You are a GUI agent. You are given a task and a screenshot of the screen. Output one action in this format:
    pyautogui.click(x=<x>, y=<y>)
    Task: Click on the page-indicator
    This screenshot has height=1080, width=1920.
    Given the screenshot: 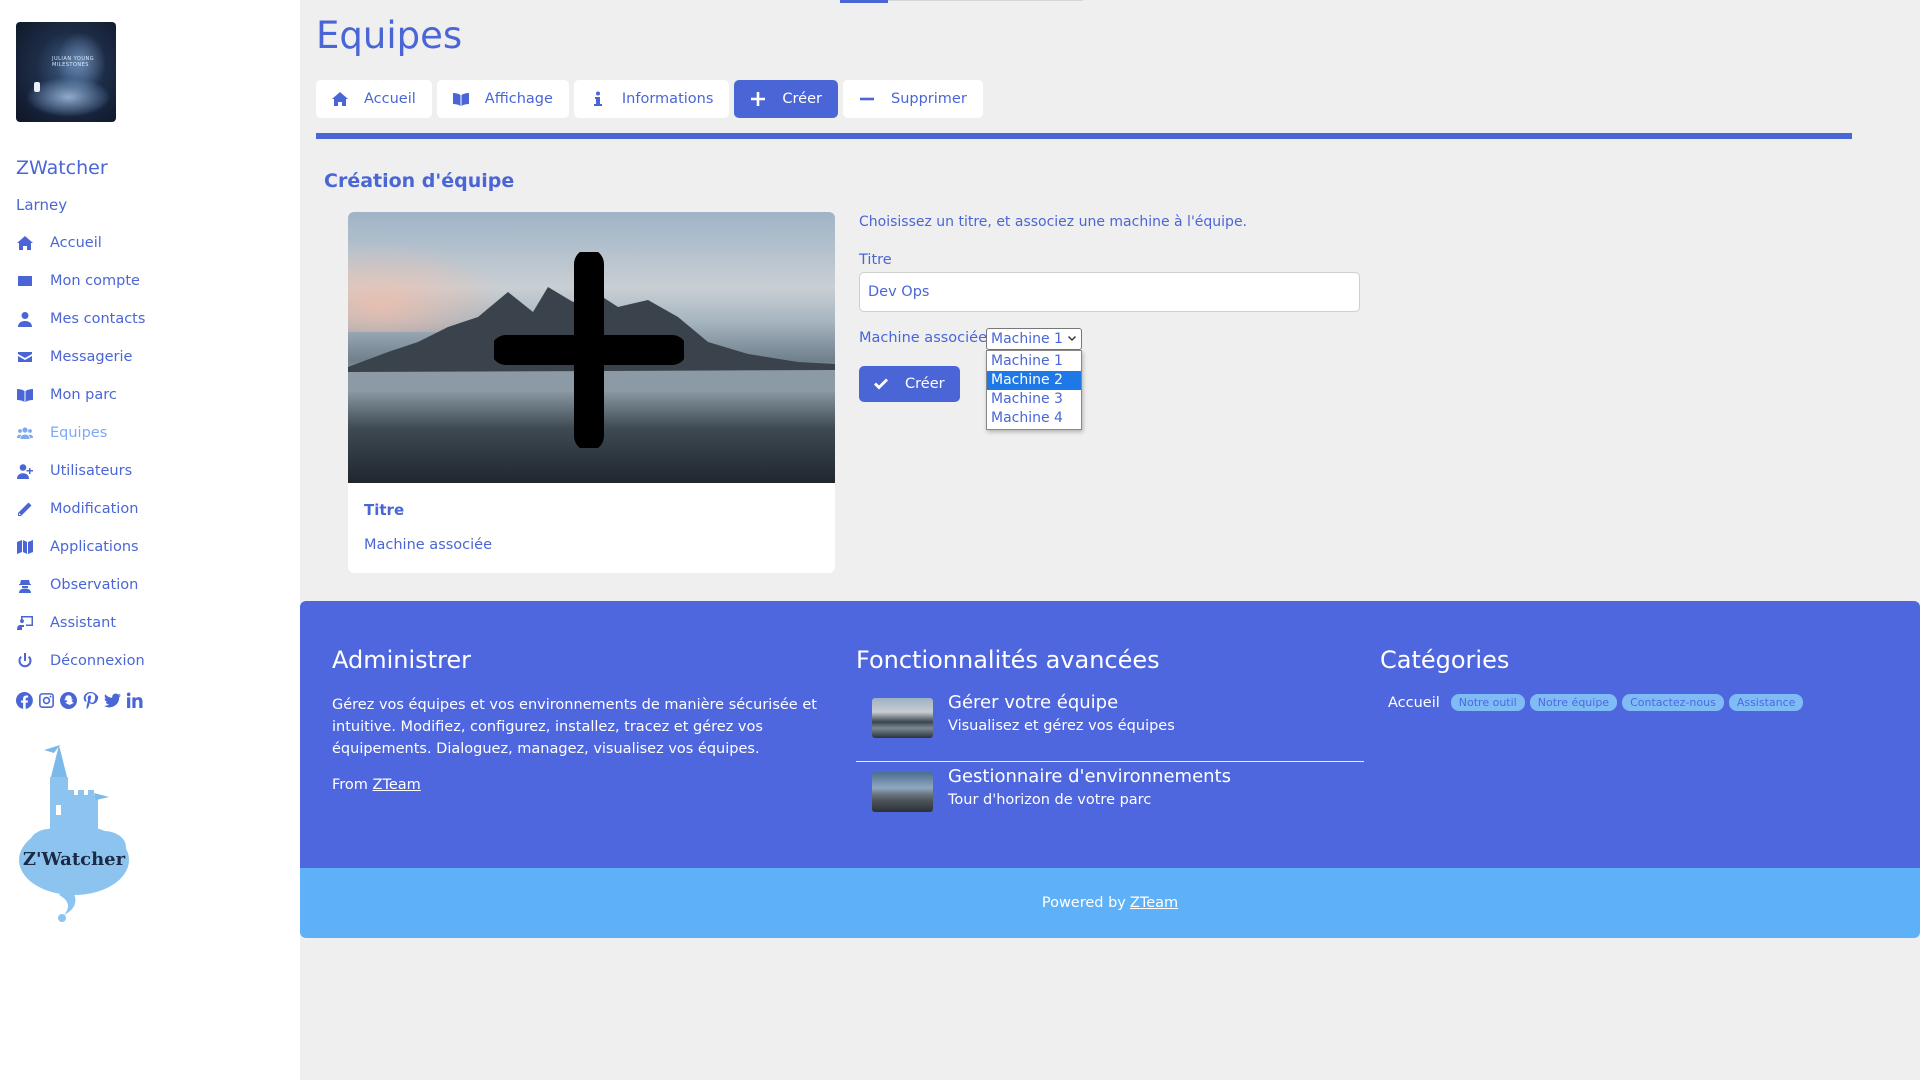 What is the action you would take?
    pyautogui.click(x=864, y=1)
    